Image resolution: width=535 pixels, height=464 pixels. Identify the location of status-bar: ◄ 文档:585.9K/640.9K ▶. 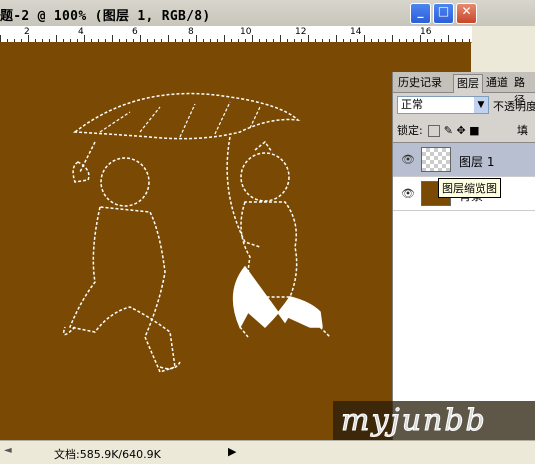
(267, 452).